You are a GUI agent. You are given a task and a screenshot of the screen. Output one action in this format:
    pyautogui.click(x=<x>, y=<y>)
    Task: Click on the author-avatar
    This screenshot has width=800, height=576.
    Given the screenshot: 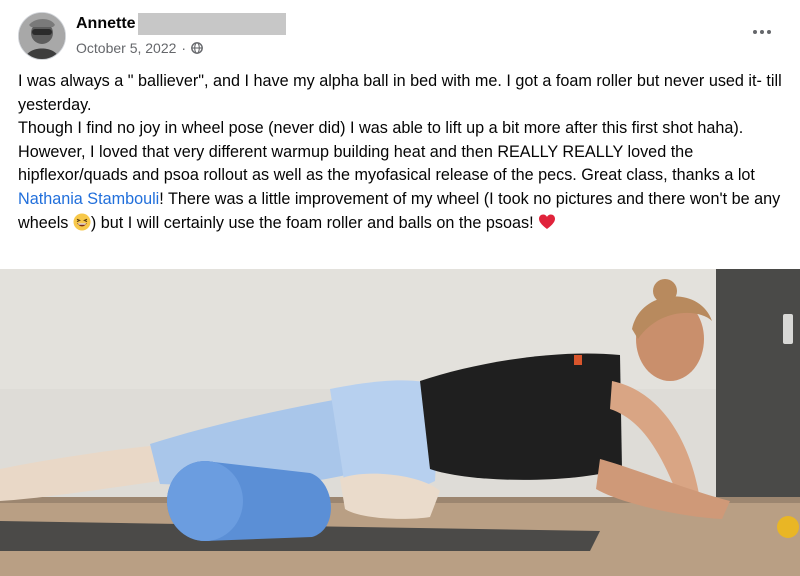 What is the action you would take?
    pyautogui.click(x=42, y=36)
    